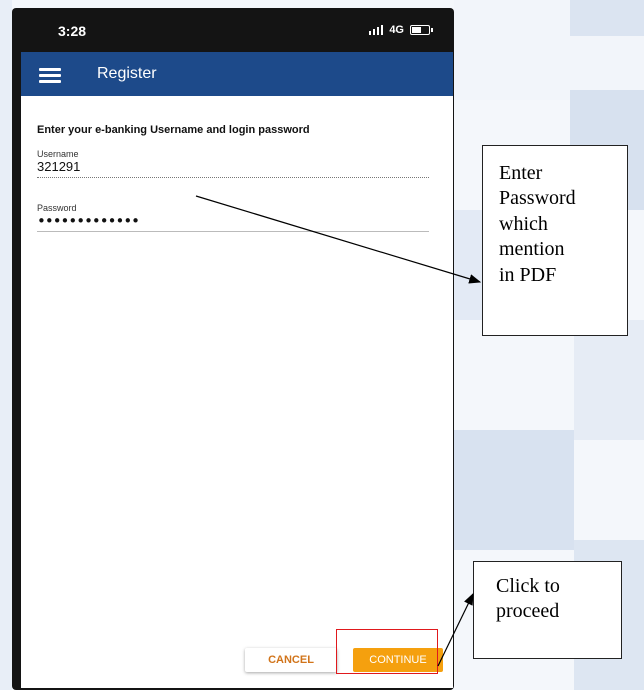  What do you see at coordinates (338, 239) in the screenshot?
I see `password-arrow` at bounding box center [338, 239].